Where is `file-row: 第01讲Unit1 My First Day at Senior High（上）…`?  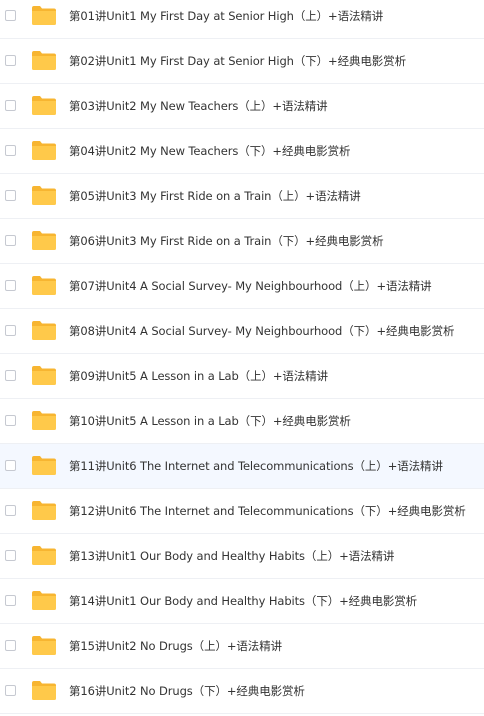 file-row: 第01讲Unit1 My First Day at Senior High（上）… is located at coordinates (242, 19).